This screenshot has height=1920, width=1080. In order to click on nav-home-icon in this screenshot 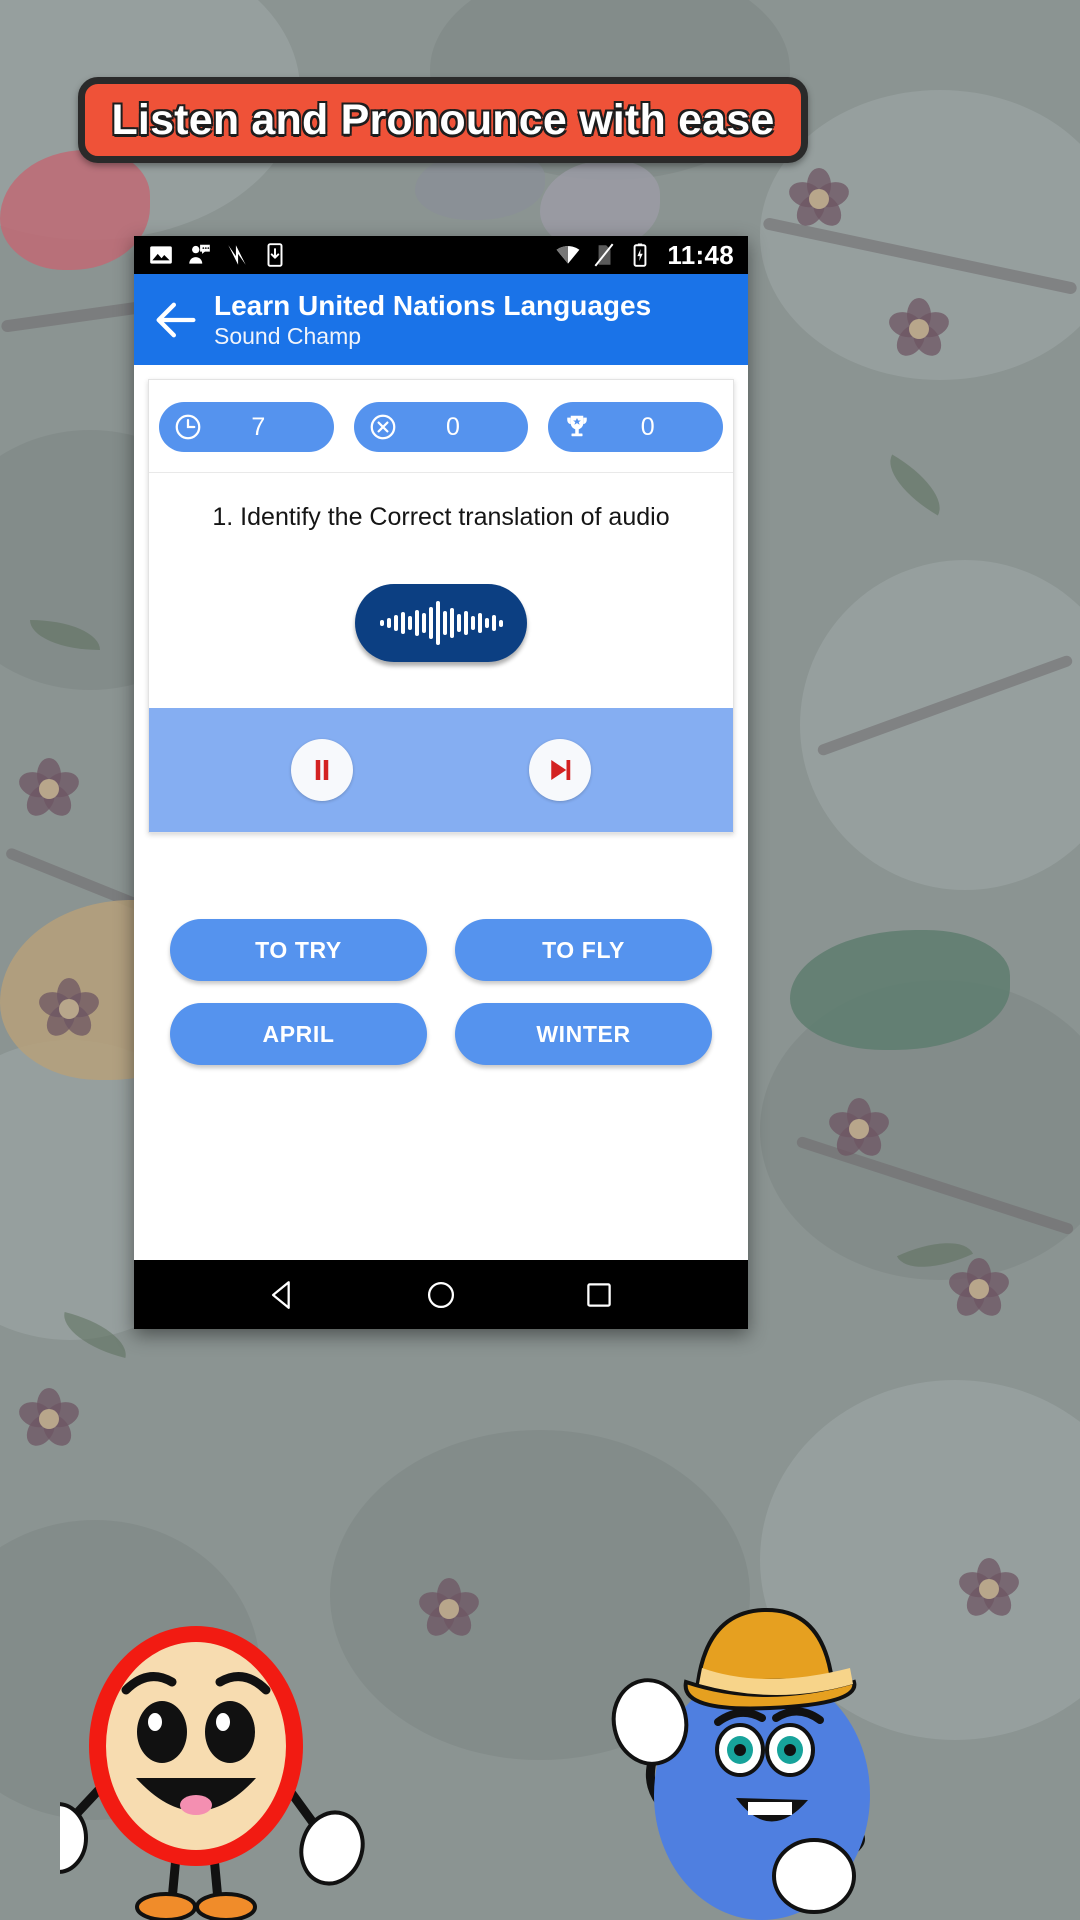, I will do `click(441, 1295)`.